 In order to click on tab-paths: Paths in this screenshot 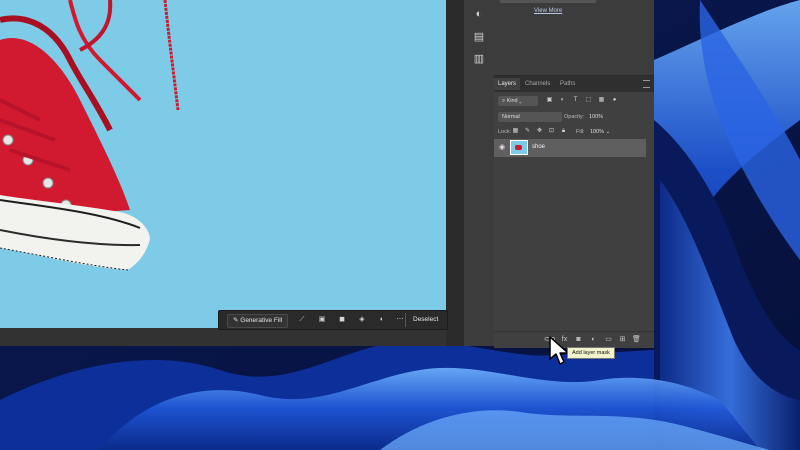, I will do `click(567, 84)`.